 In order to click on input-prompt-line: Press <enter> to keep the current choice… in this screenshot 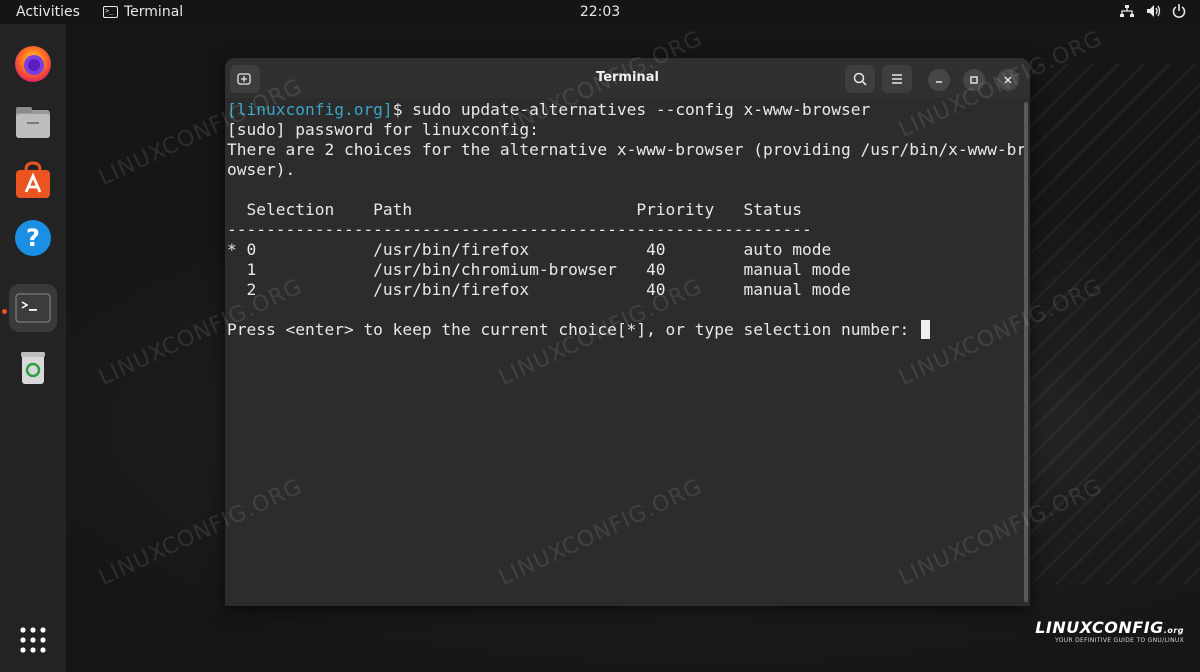, I will do `click(578, 330)`.